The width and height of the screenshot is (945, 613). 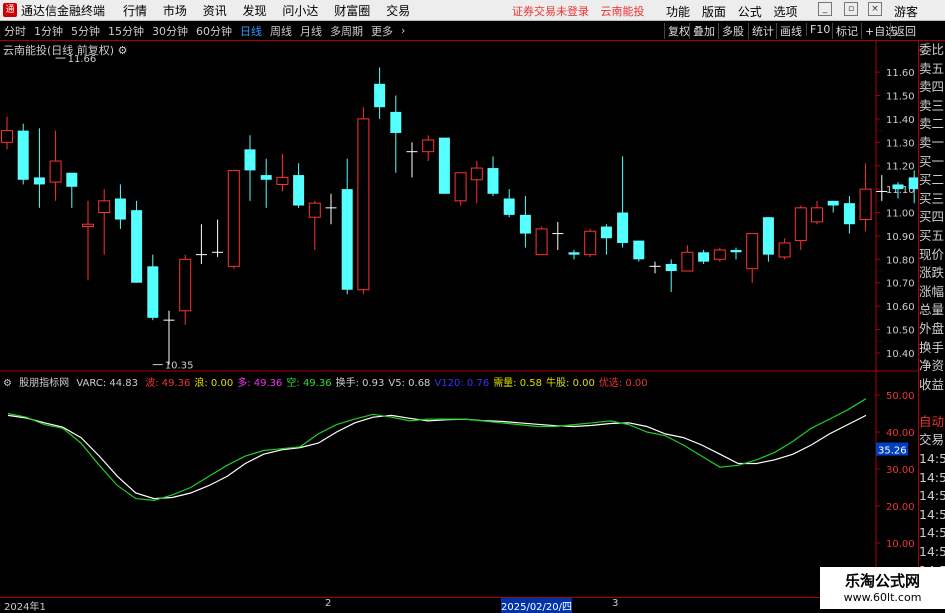 I want to click on price-tick-label: 10.40, so click(x=900, y=354).